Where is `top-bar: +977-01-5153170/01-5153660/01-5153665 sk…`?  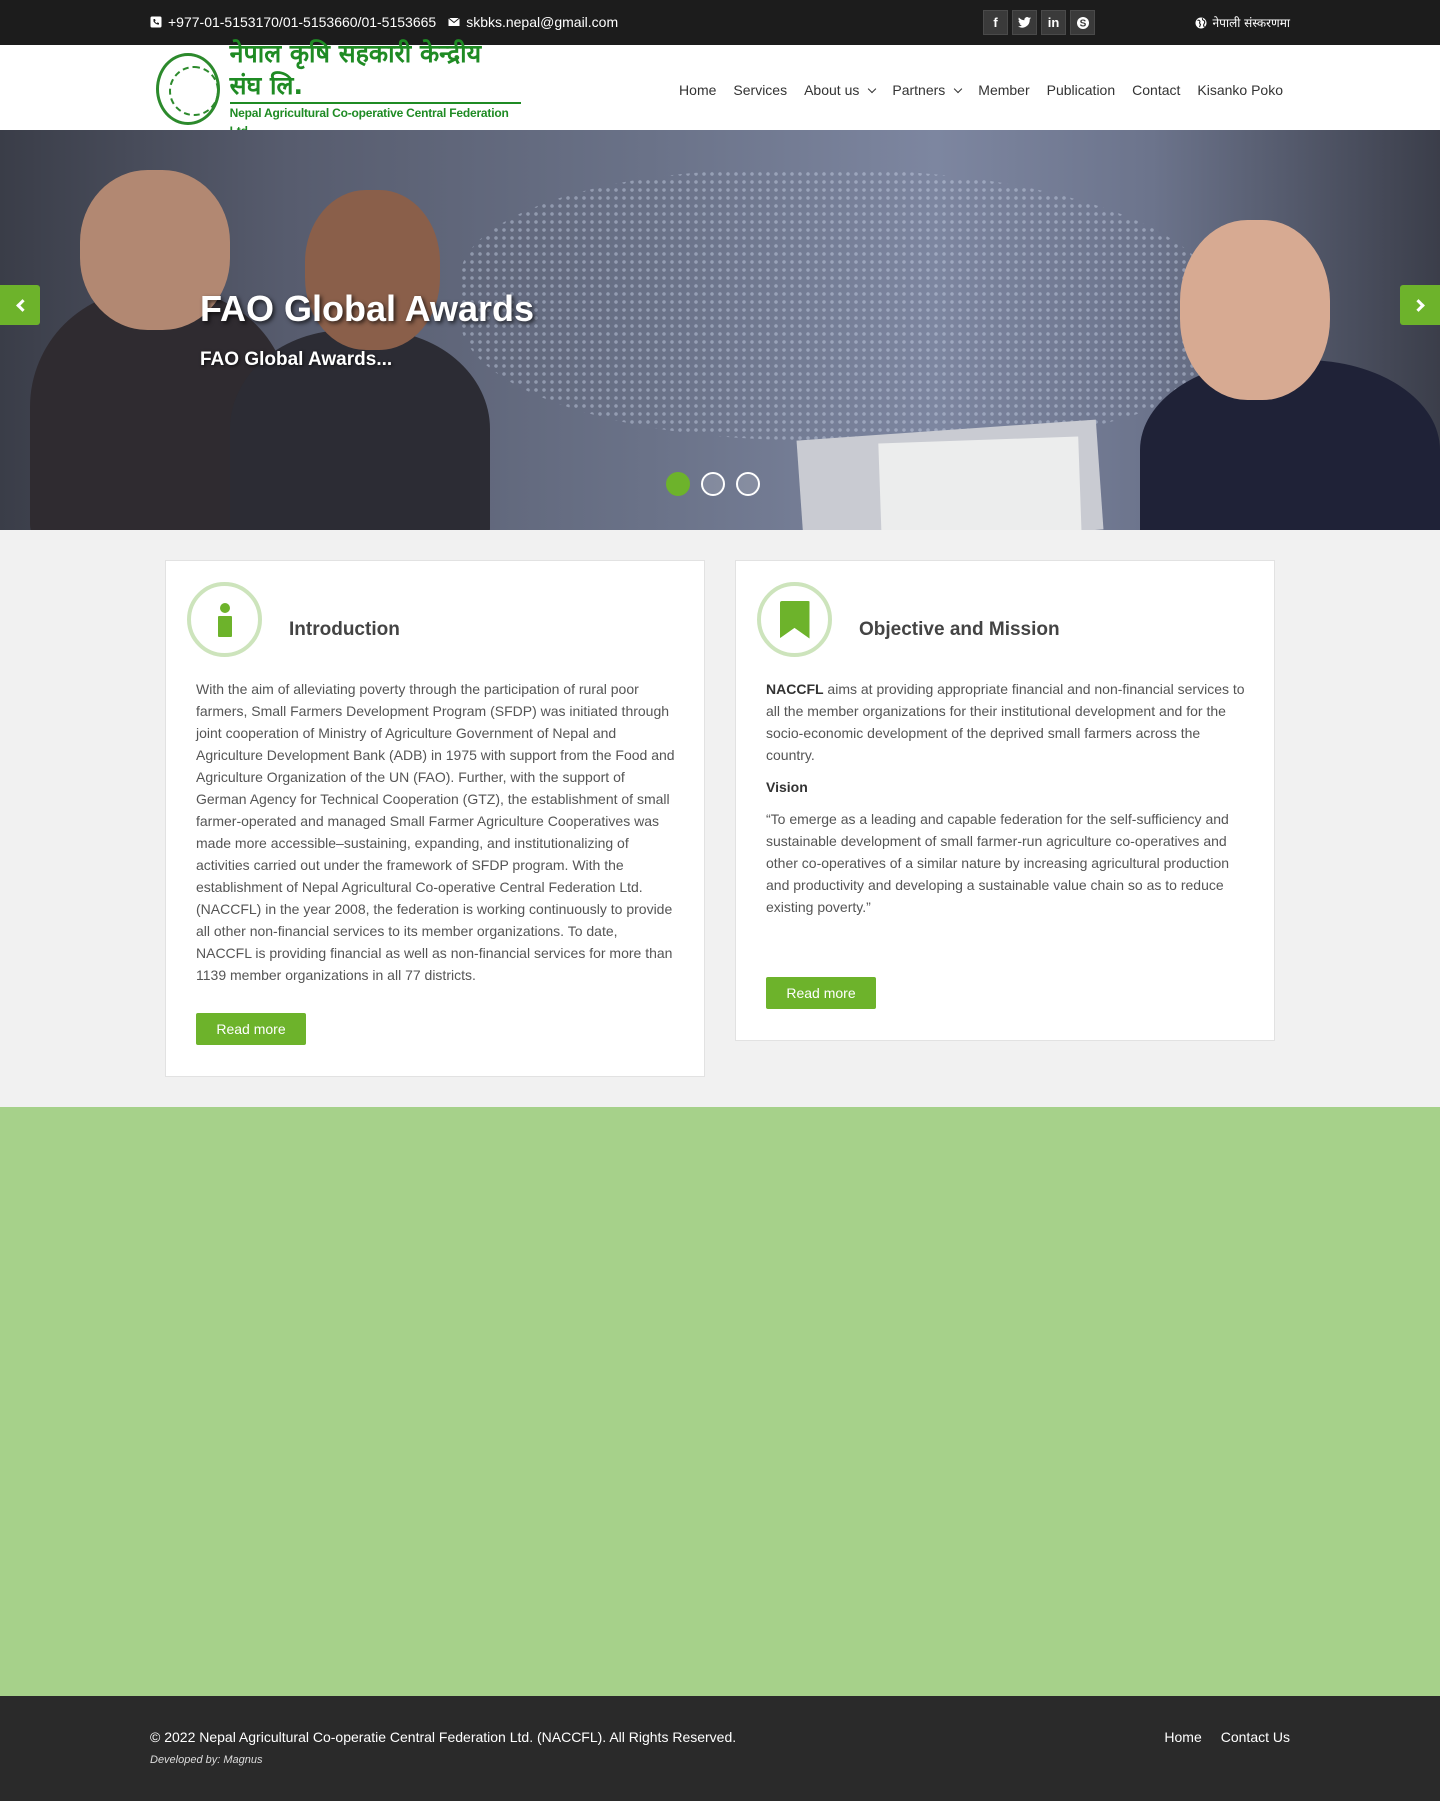 top-bar: +977-01-5153170/01-5153660/01-5153665 sk… is located at coordinates (720, 22).